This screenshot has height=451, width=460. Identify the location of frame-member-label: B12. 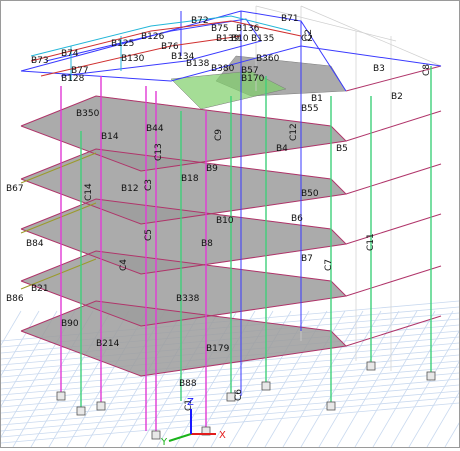
(130, 189).